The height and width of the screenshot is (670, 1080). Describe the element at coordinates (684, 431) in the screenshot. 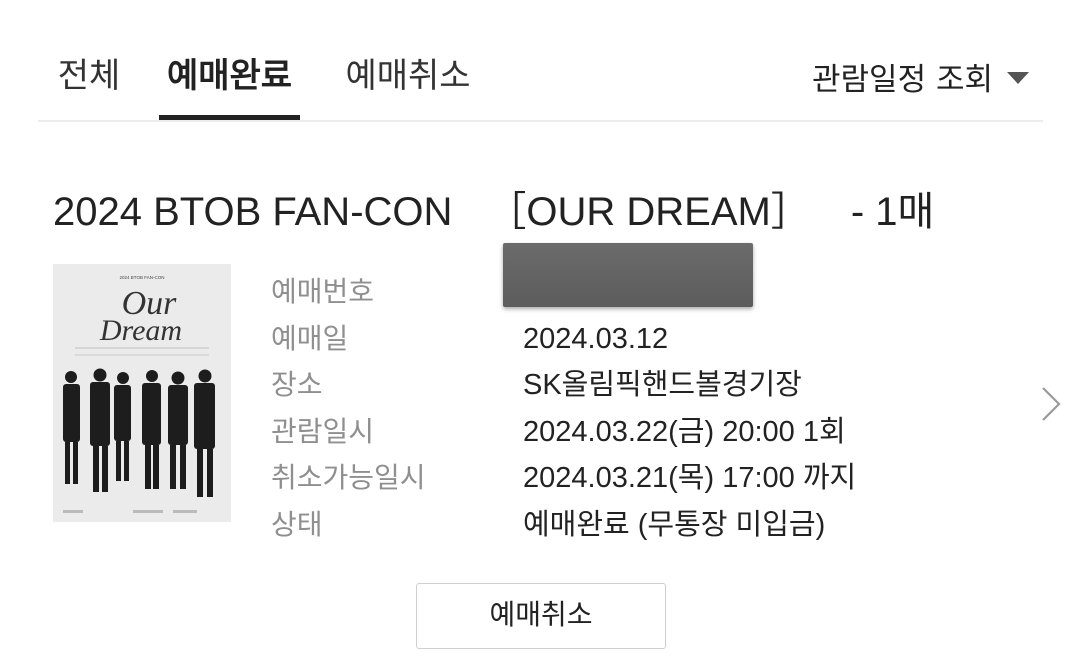

I see `value-show-datetime: 2024.03.22(금) 20:00 1회` at that location.